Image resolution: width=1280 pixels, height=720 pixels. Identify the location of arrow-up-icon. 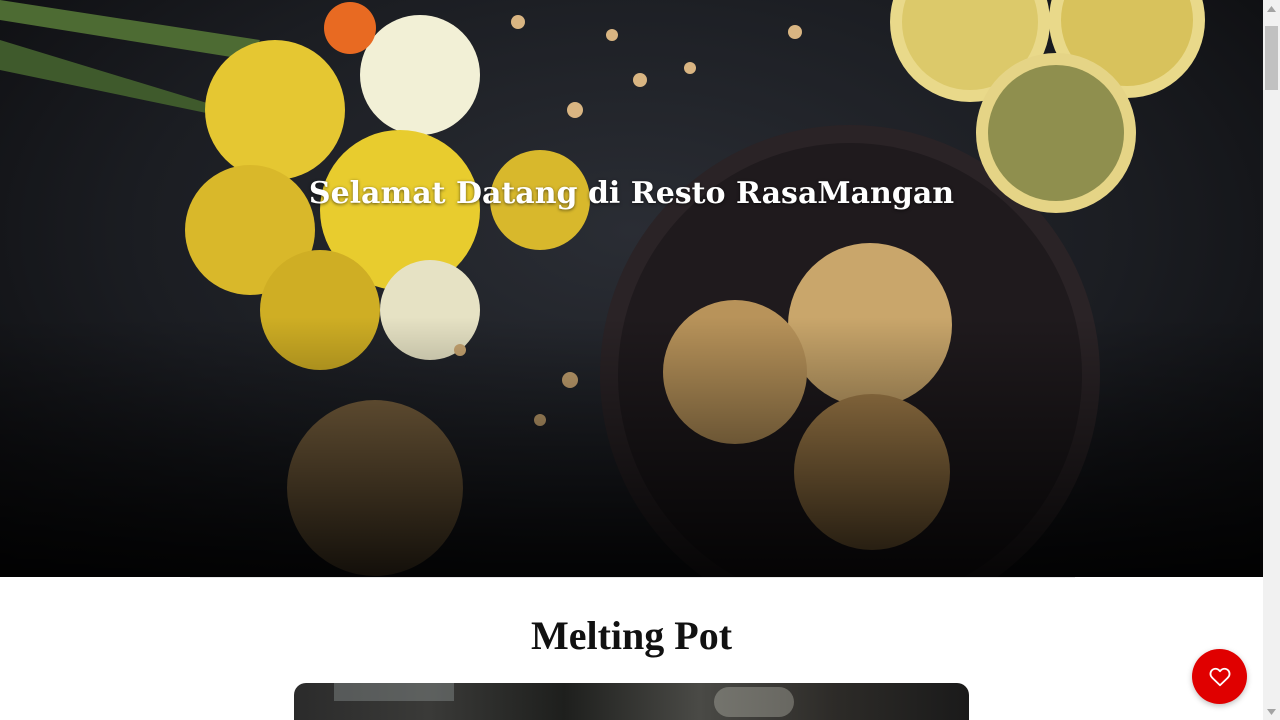
(1271, 8).